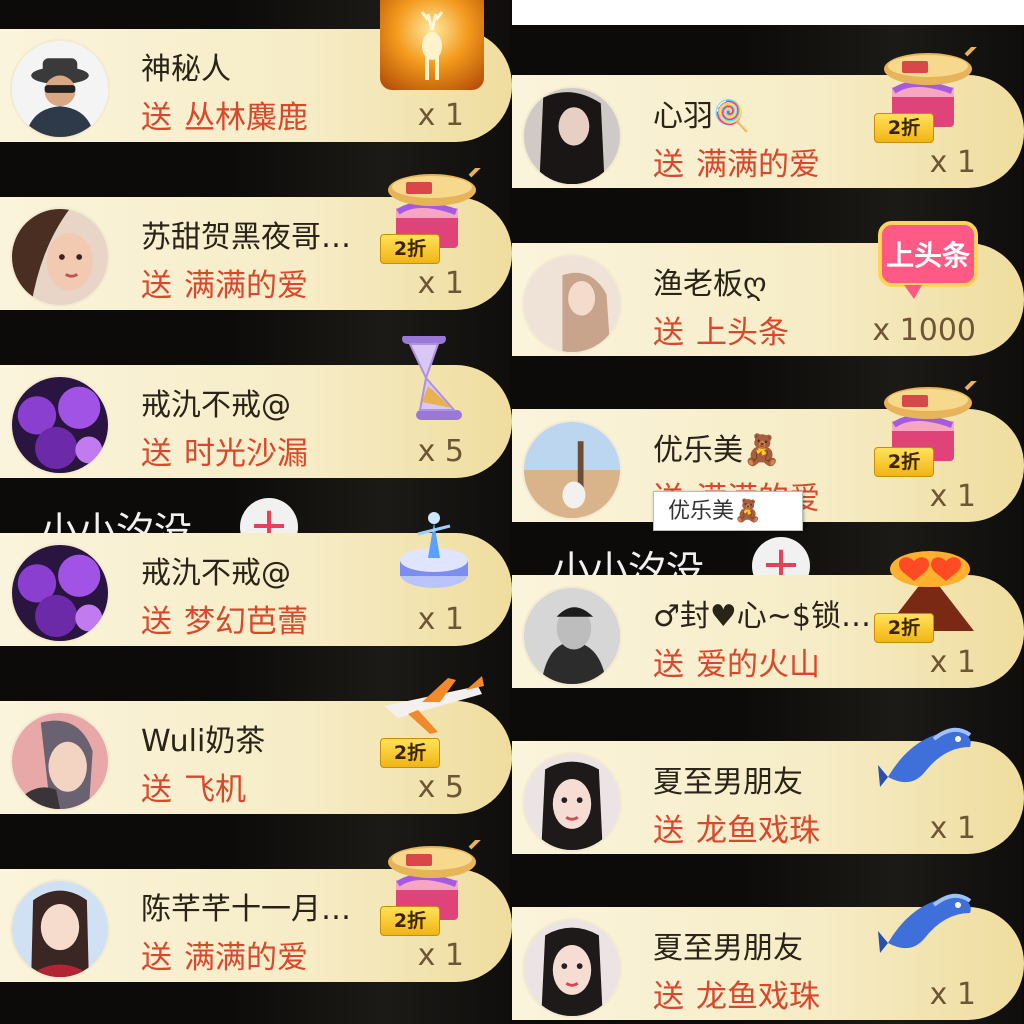 This screenshot has height=1024, width=1024. I want to click on gift-message-row: 戒氿不戒@ 送梦幻芭蕾 x 1, so click(256, 575).